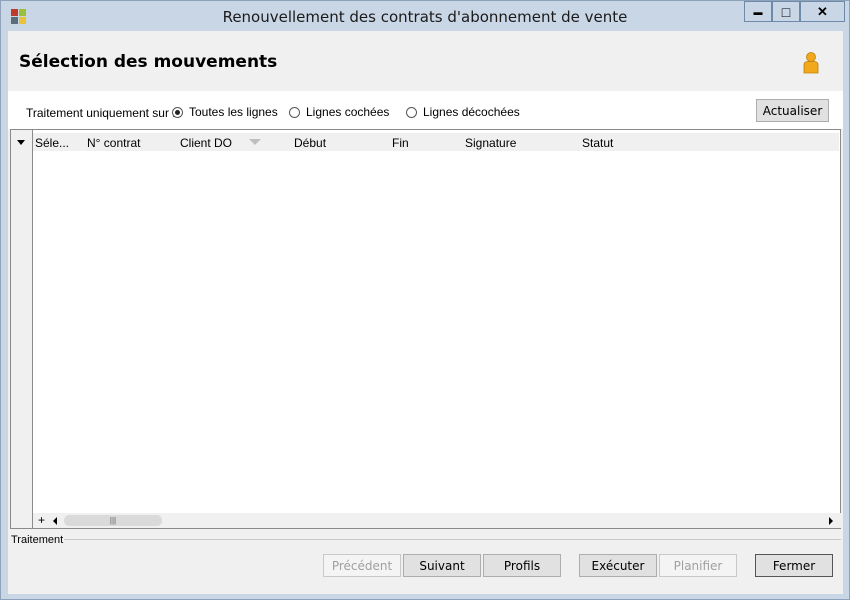  What do you see at coordinates (522, 565) in the screenshot?
I see `profiles-button: Profils` at bounding box center [522, 565].